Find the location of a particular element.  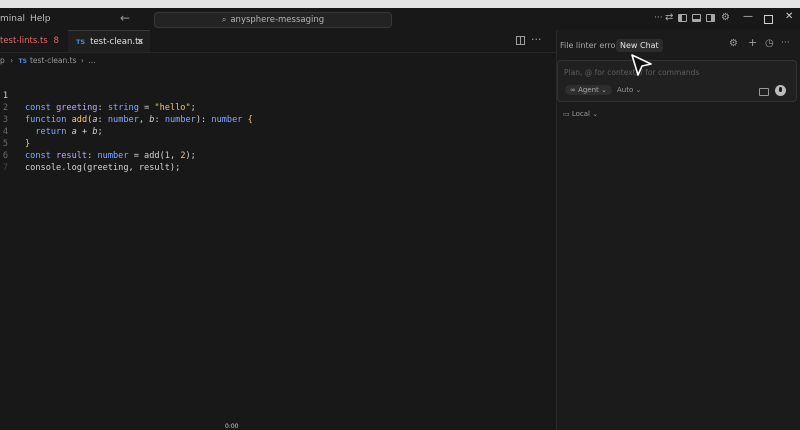

close-window-icon: ✕ is located at coordinates (789, 16).